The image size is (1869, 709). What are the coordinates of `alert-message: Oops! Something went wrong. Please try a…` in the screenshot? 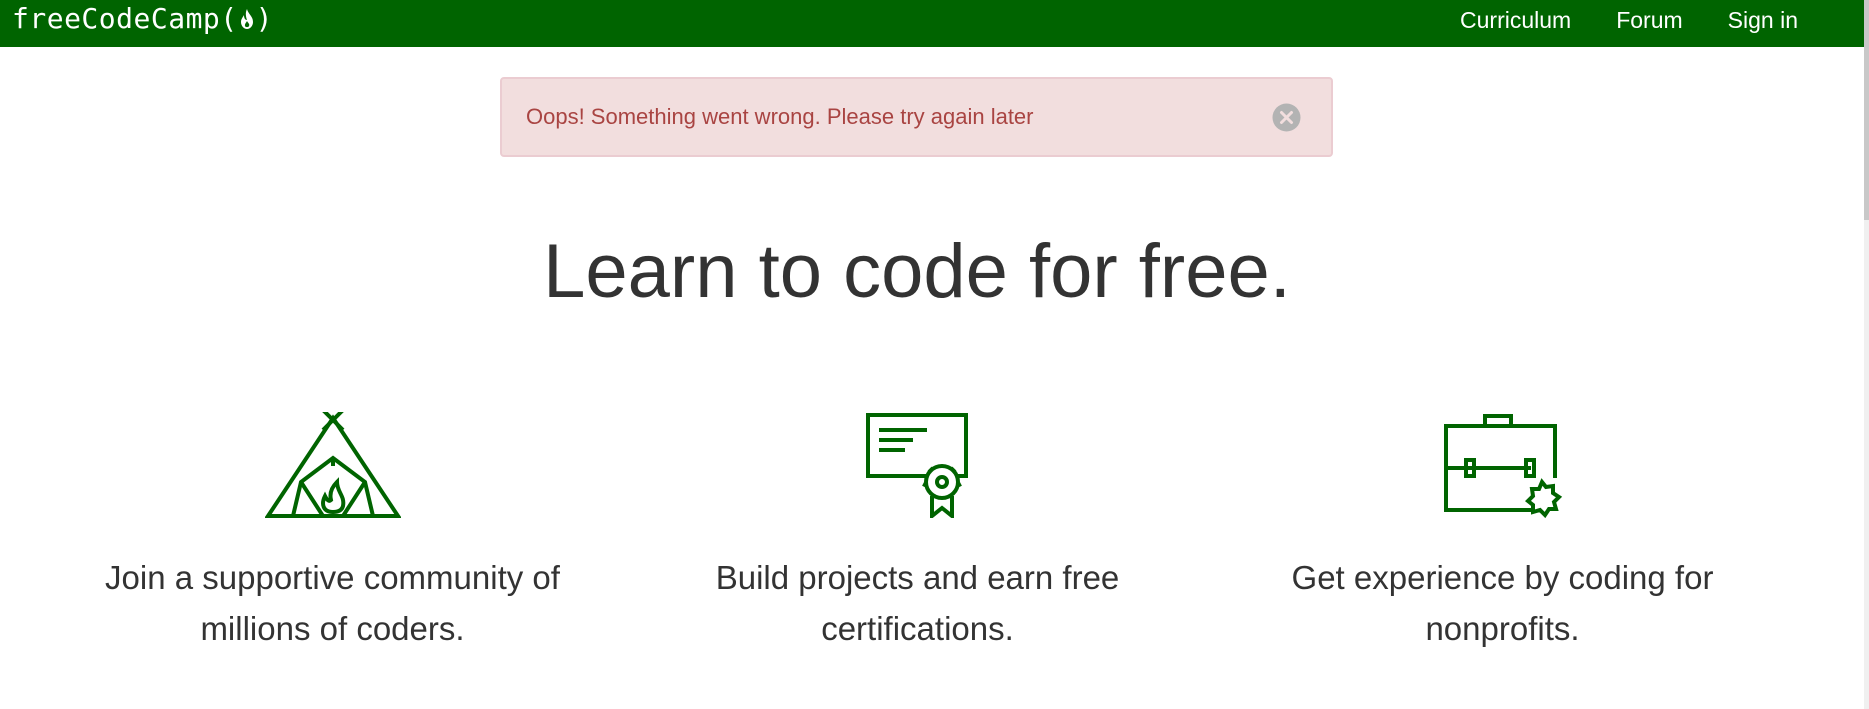 It's located at (780, 116).